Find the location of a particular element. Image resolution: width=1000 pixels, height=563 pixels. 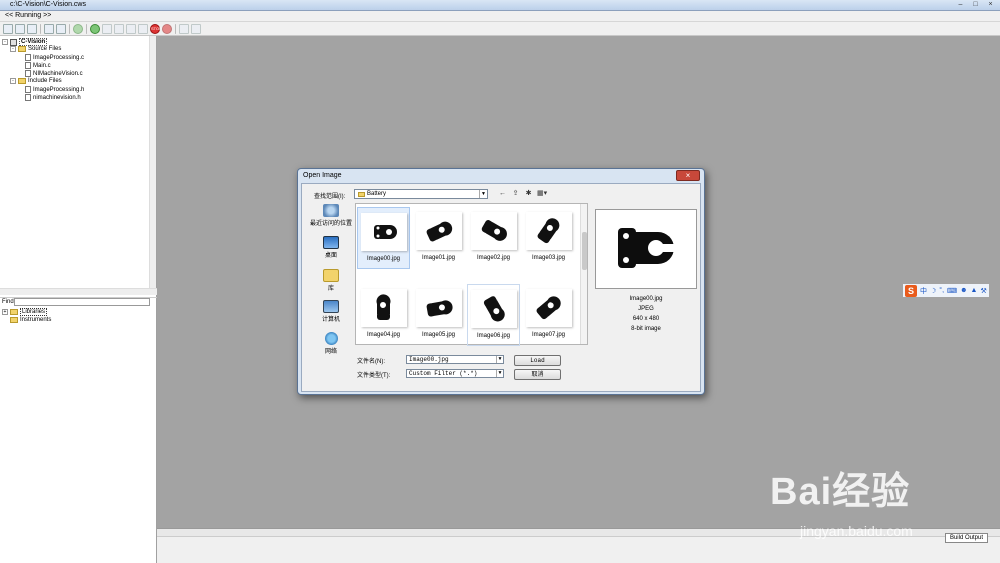

file-thumbnail: Image07.jpg is located at coordinates (548, 315).